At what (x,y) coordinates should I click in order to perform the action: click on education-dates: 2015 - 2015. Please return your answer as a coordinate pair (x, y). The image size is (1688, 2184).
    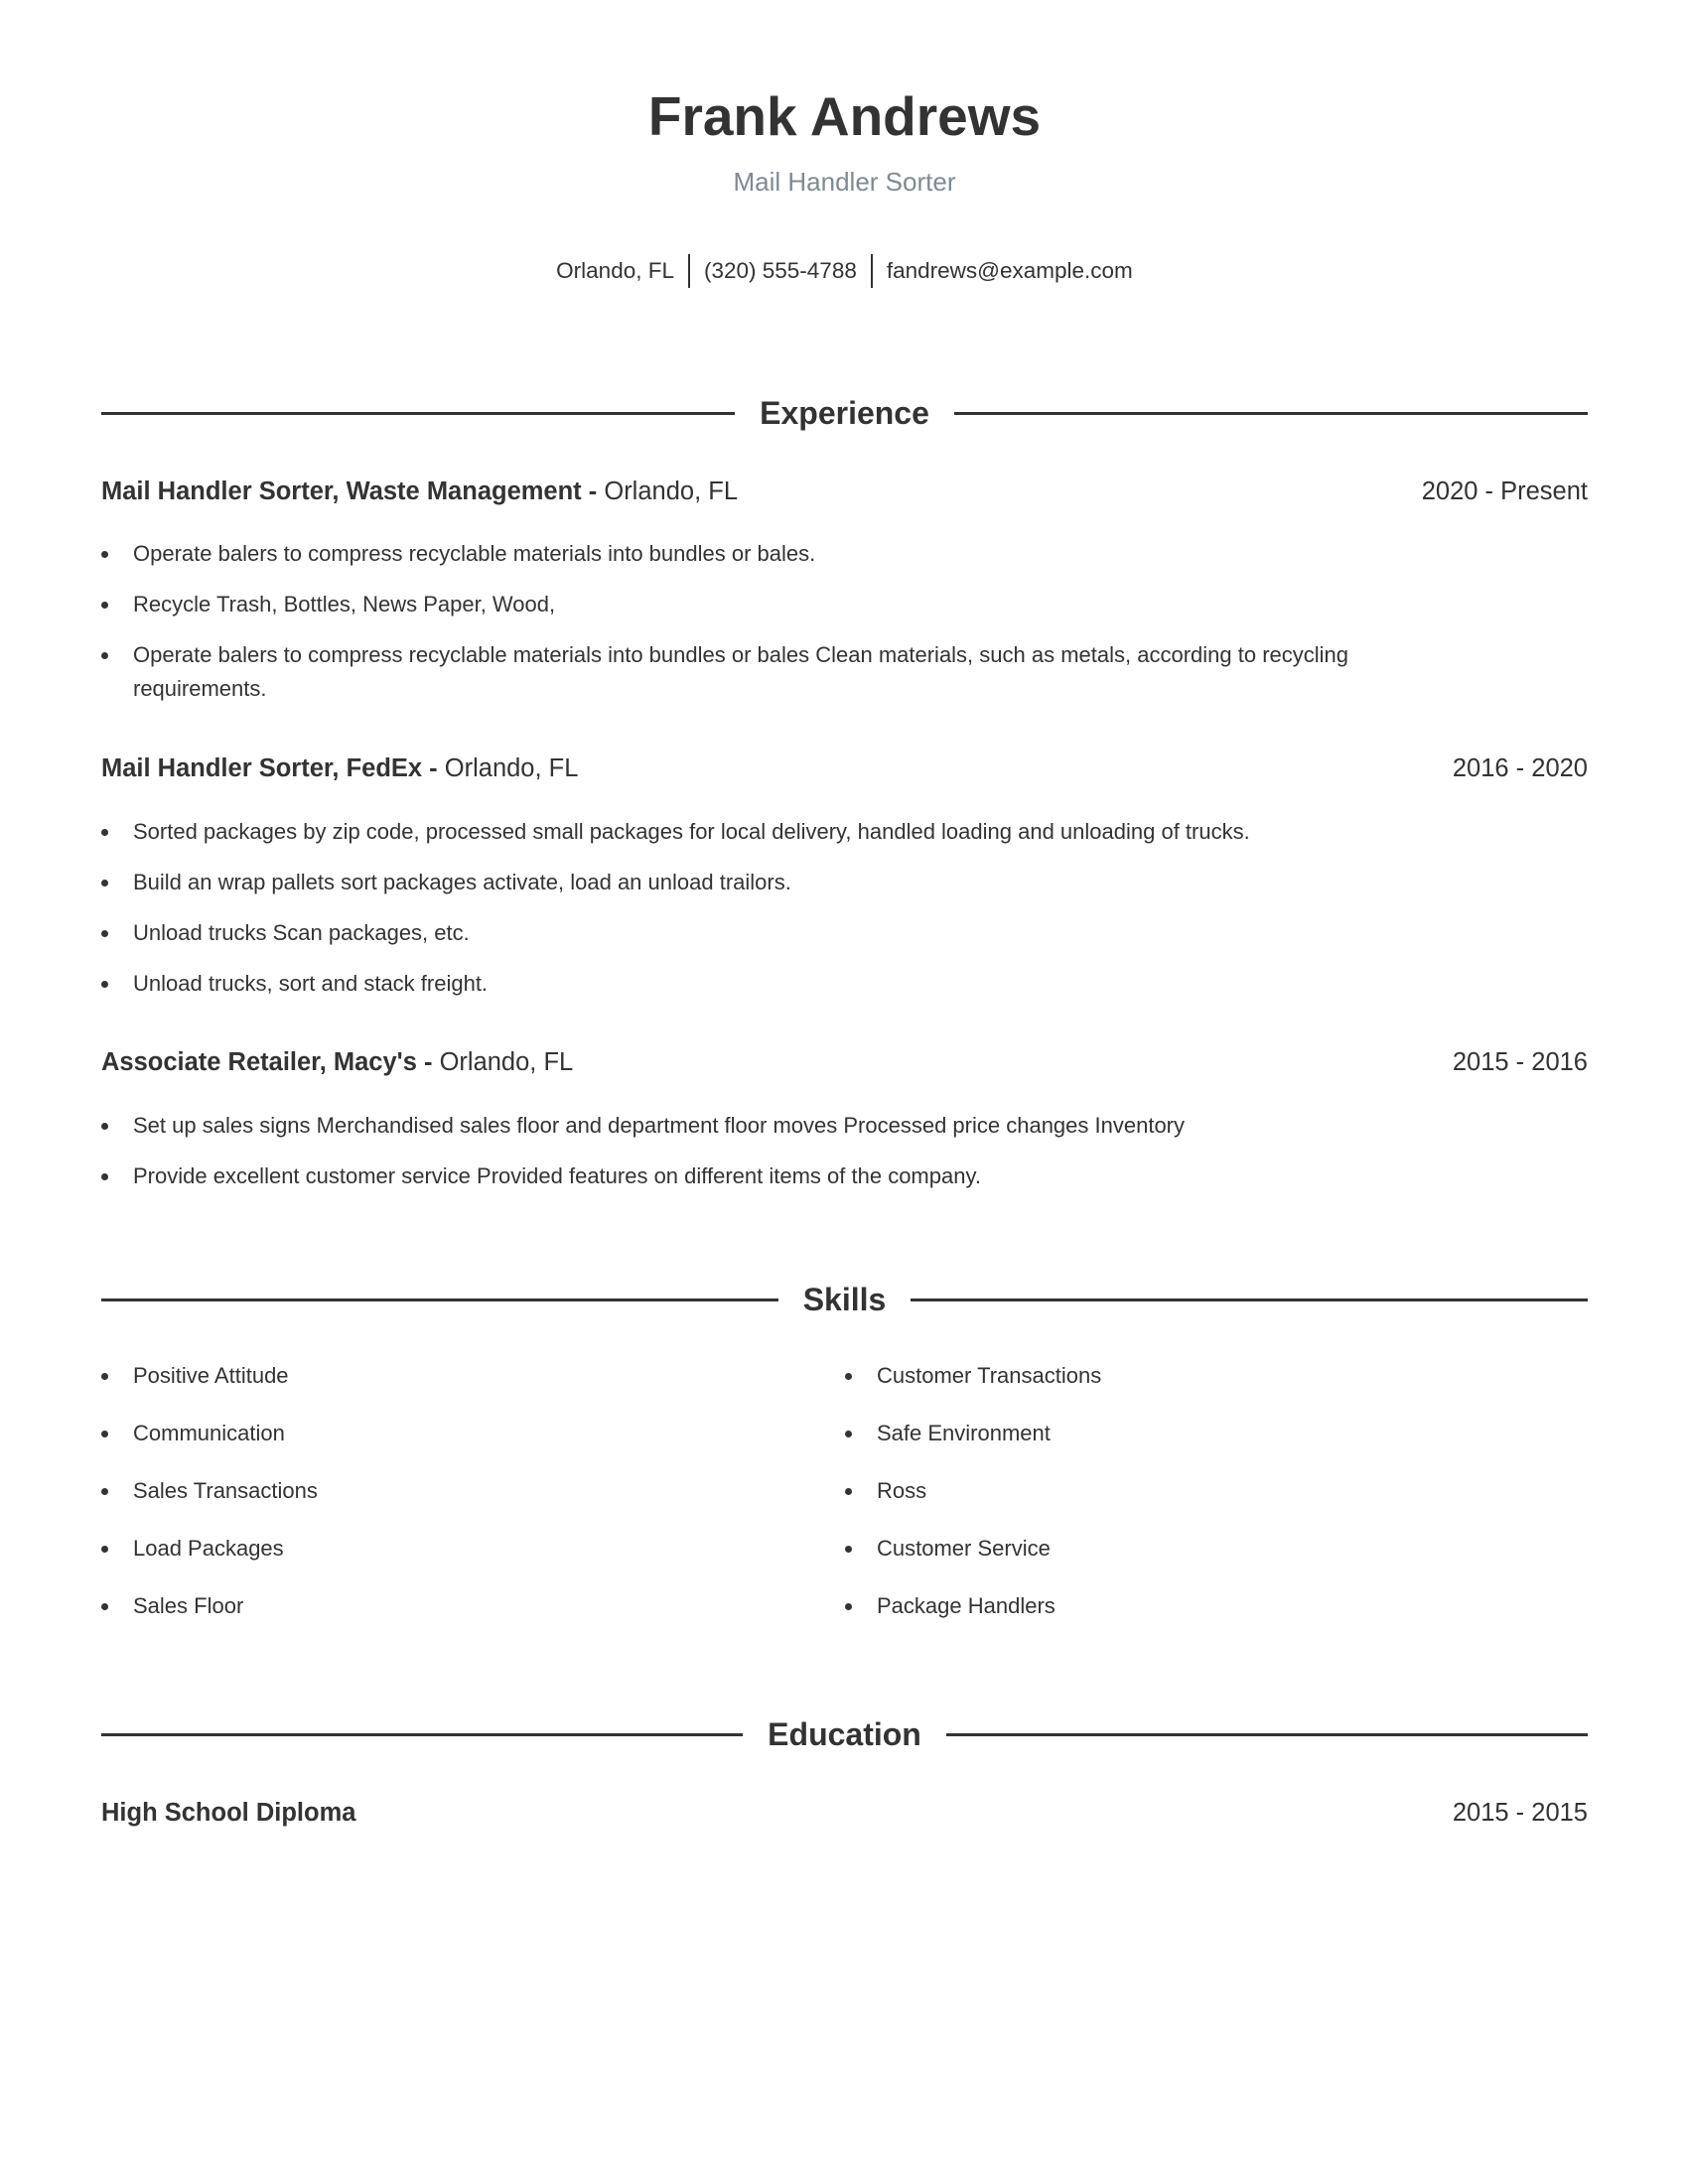
    Looking at the image, I should click on (1520, 1813).